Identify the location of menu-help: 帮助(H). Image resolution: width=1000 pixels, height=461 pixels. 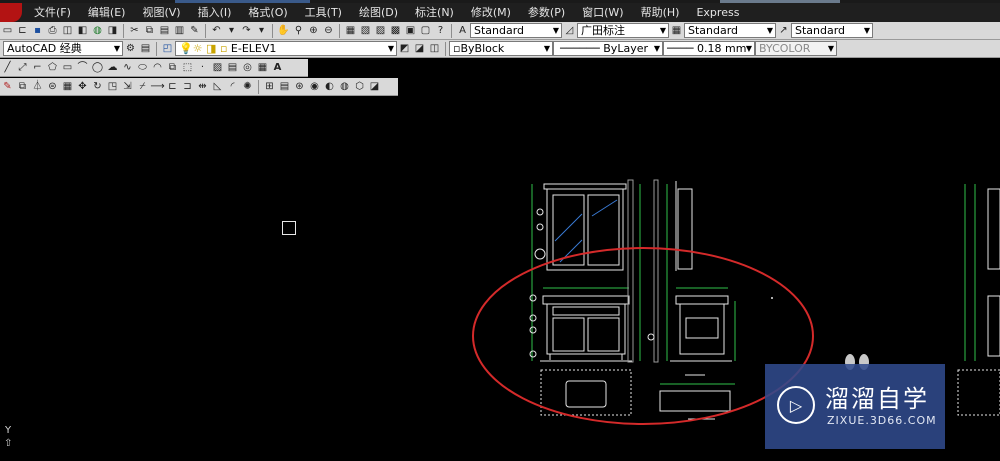
(665, 12).